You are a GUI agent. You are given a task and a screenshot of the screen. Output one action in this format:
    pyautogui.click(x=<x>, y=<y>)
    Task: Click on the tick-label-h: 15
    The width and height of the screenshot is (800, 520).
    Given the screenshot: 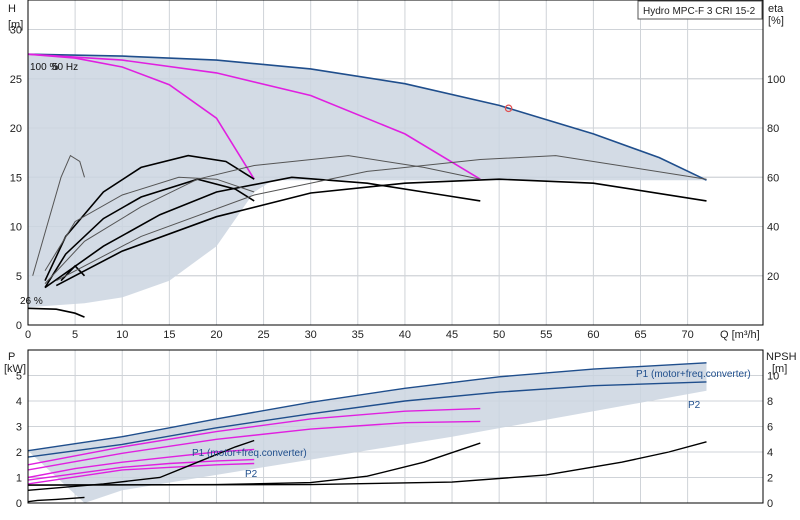 What is the action you would take?
    pyautogui.click(x=16, y=178)
    